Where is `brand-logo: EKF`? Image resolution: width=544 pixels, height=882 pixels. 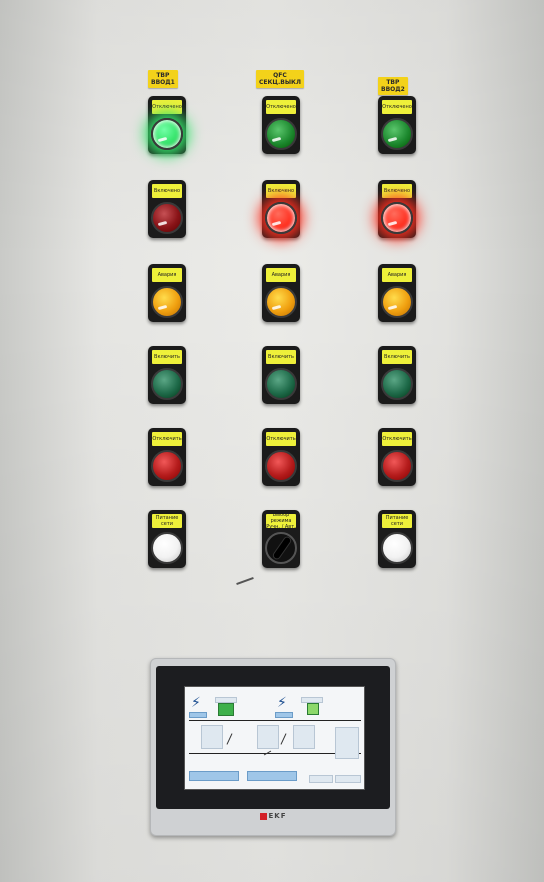
brand-logo: EKF is located at coordinates (273, 816).